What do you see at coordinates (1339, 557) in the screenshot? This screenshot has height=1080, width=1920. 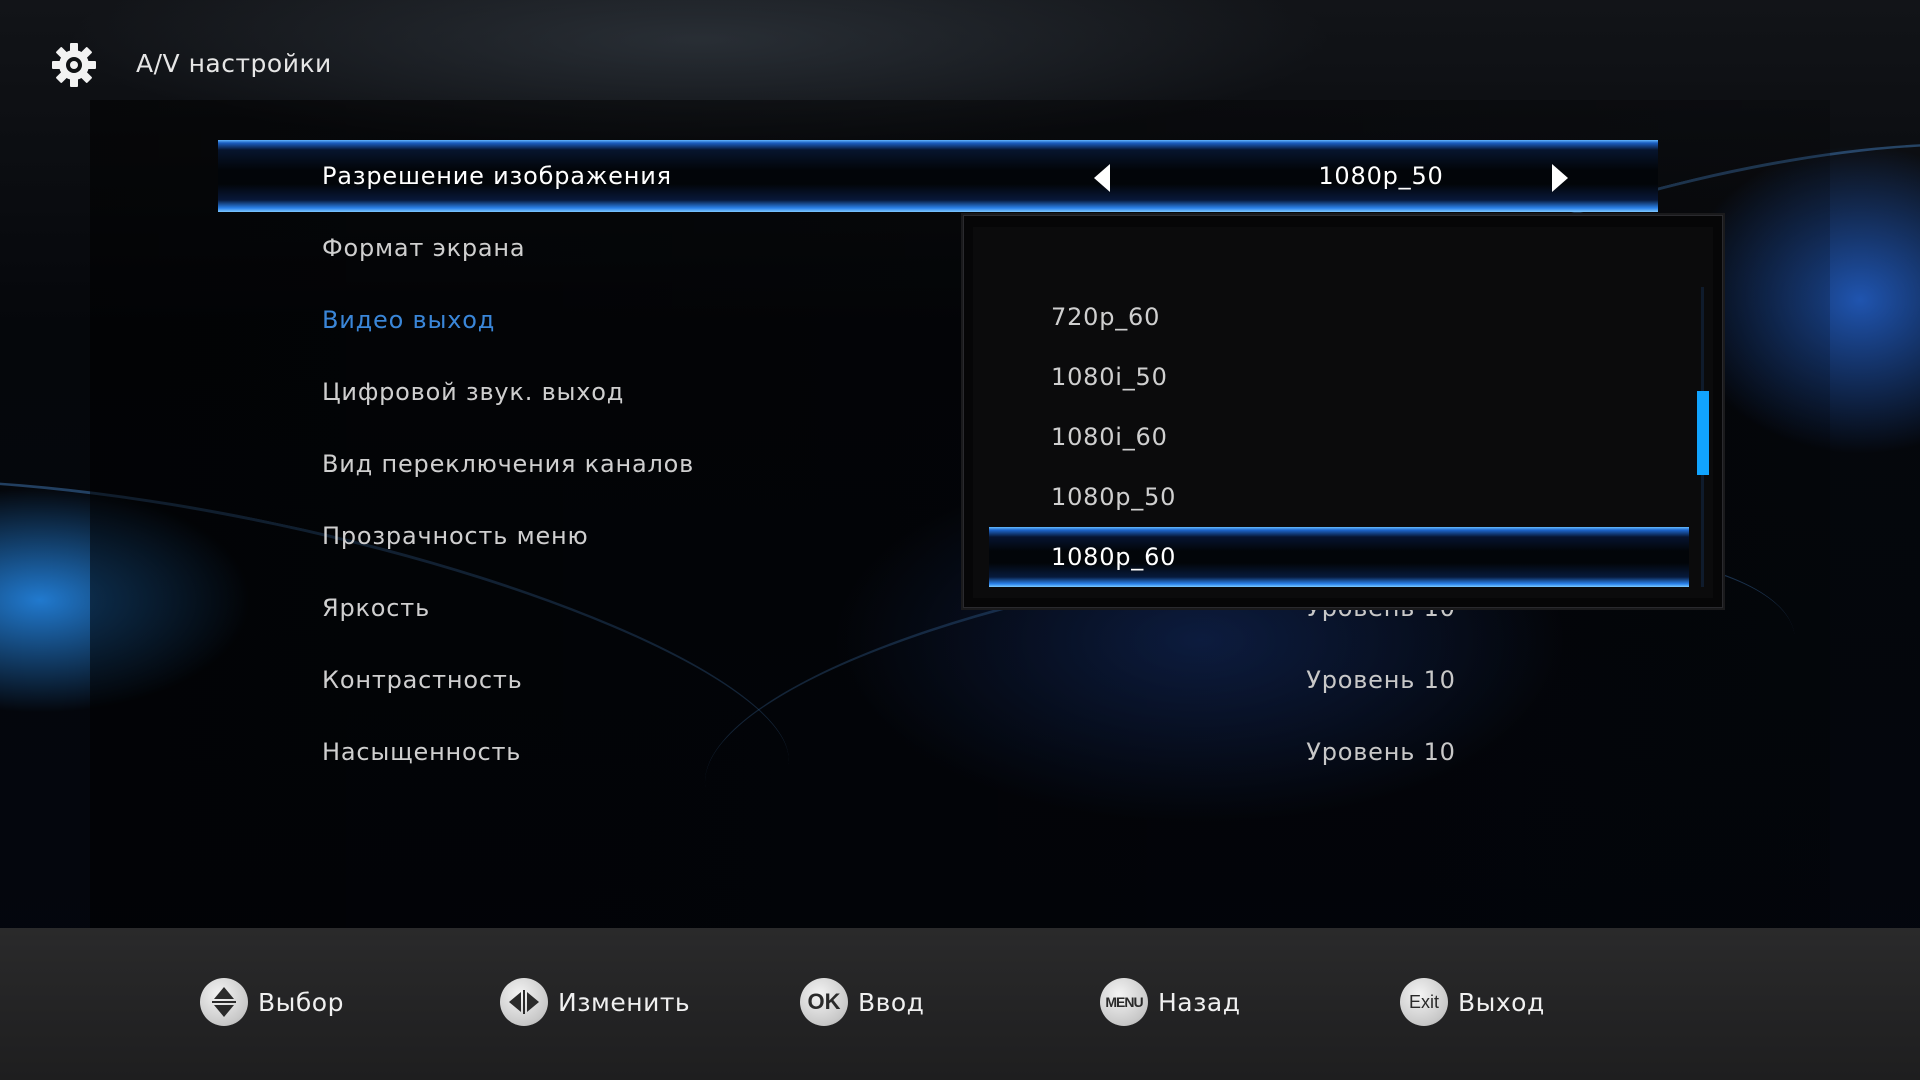 I see `dropdown-option-selected: 1080p_60` at bounding box center [1339, 557].